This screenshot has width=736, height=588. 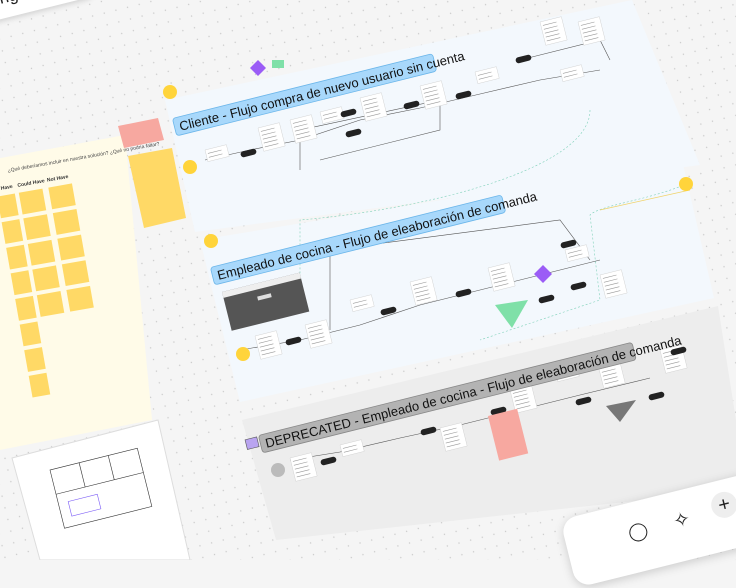 What do you see at coordinates (722, 505) in the screenshot?
I see `add-icon: +` at bounding box center [722, 505].